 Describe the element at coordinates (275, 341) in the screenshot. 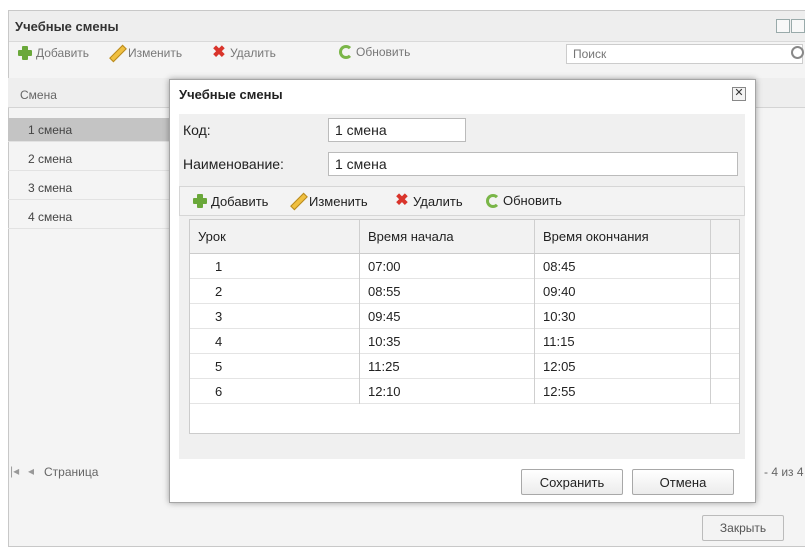

I see `cell-lesson: 4` at that location.